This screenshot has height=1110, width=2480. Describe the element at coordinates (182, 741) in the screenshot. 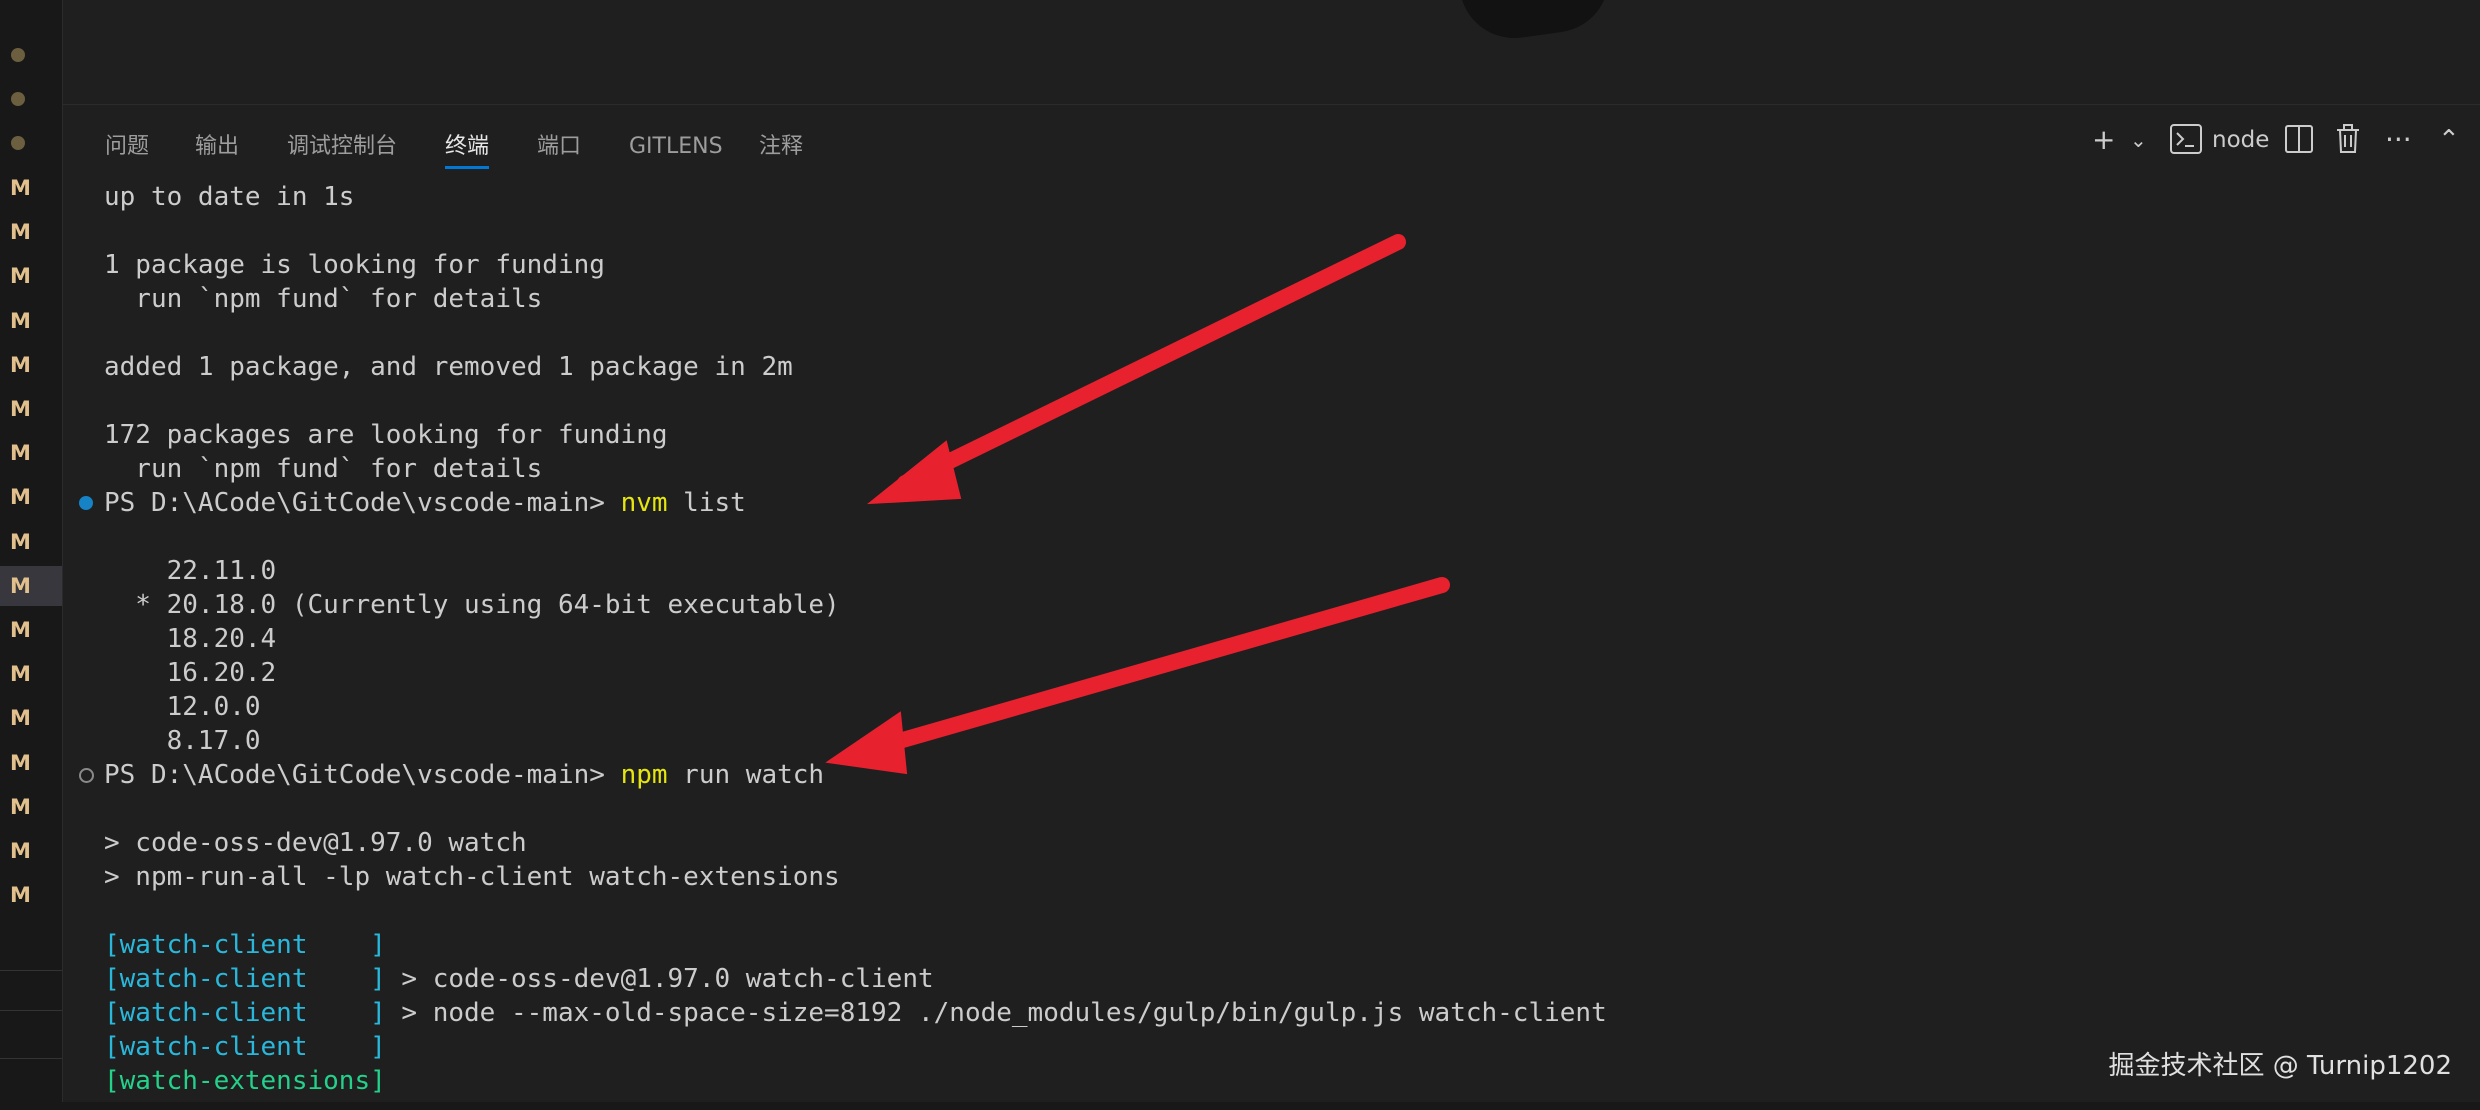

I see `terminal-line: 8.17.0` at that location.